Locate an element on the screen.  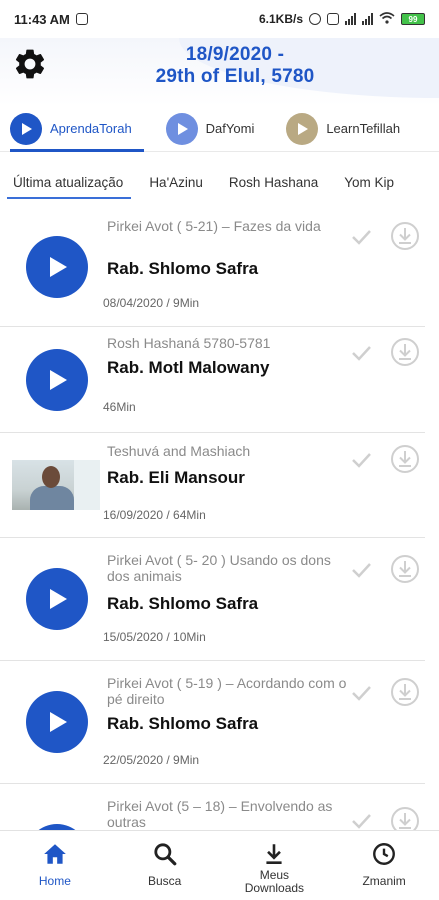
clock-icon is located at coordinates (384, 854).